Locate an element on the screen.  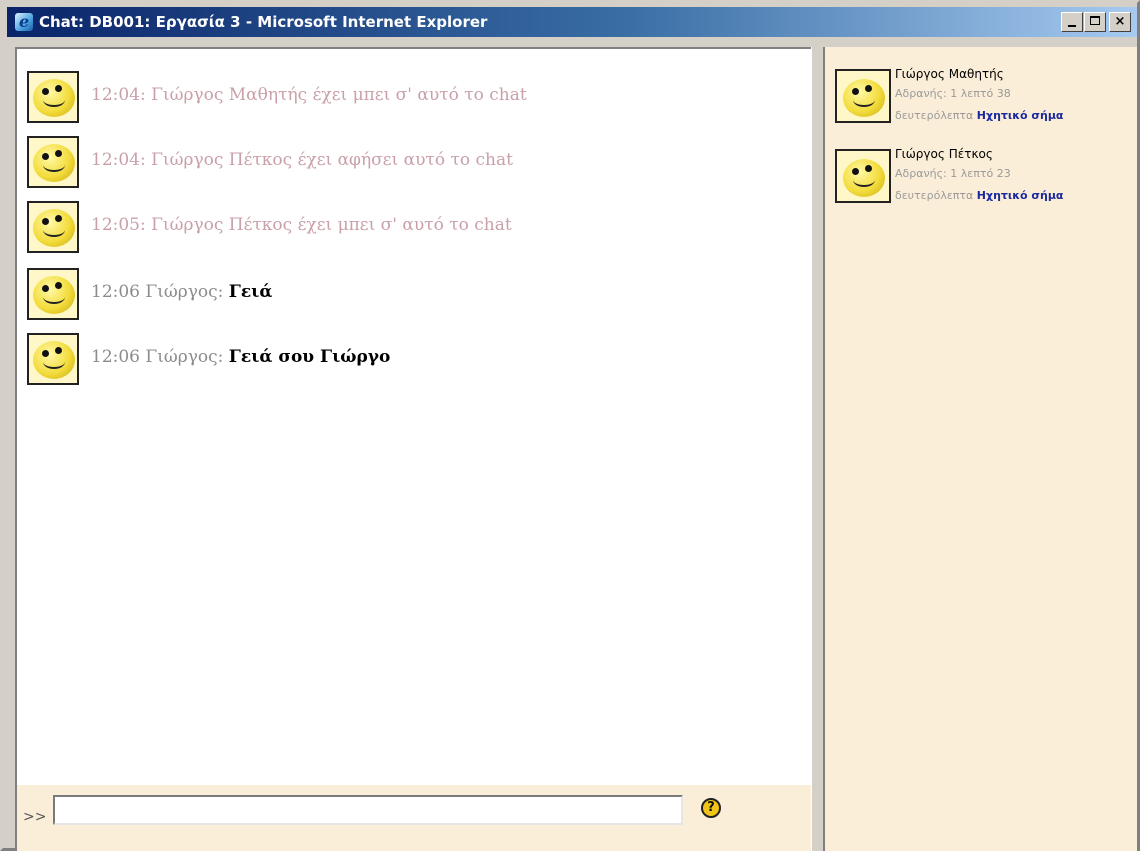
close-icon: × is located at coordinates (1120, 21).